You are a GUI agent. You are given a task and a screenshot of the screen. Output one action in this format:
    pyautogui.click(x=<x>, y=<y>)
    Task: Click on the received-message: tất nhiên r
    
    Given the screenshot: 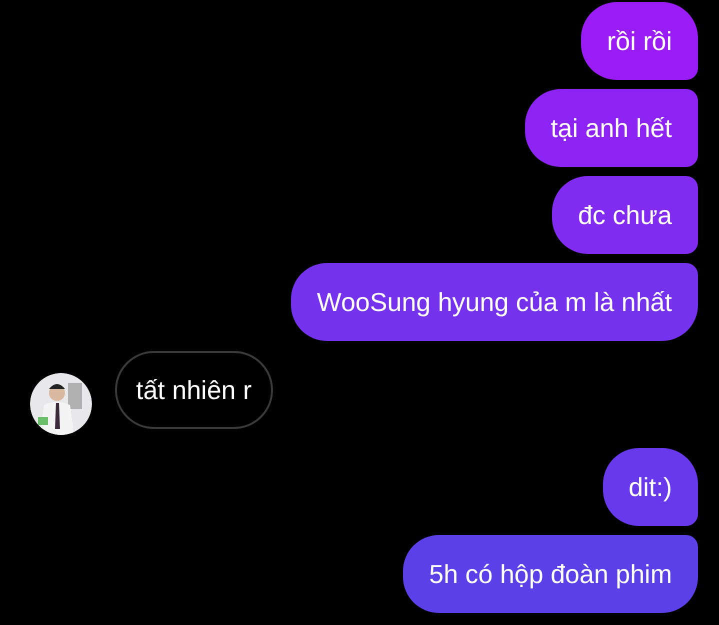 What is the action you would take?
    pyautogui.click(x=194, y=390)
    